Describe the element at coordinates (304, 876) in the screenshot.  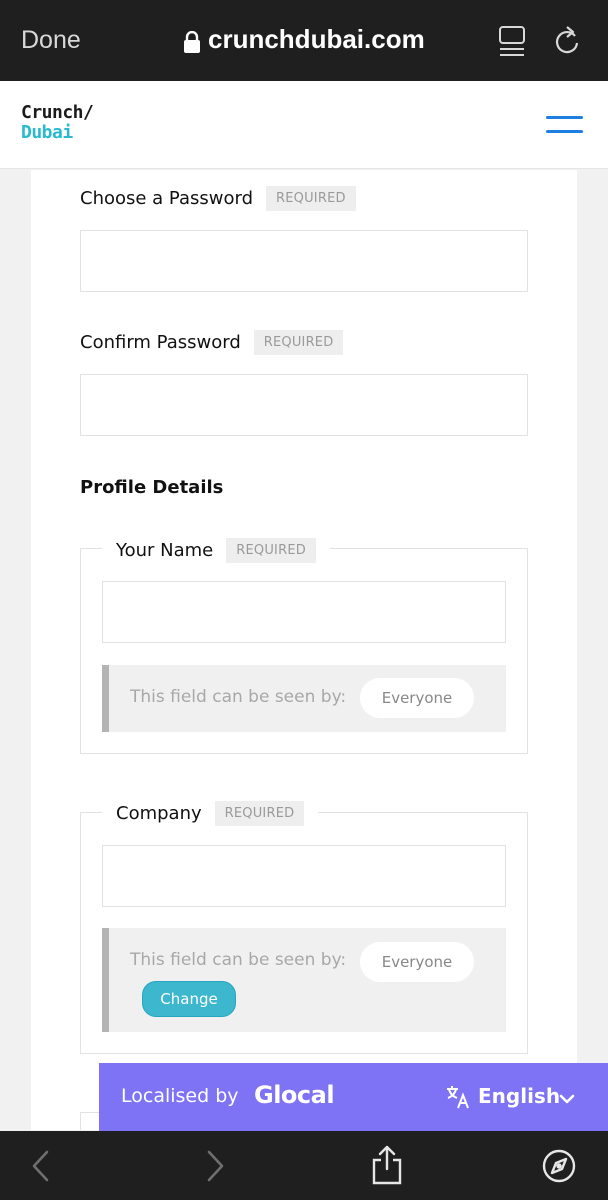
I see `company-input` at that location.